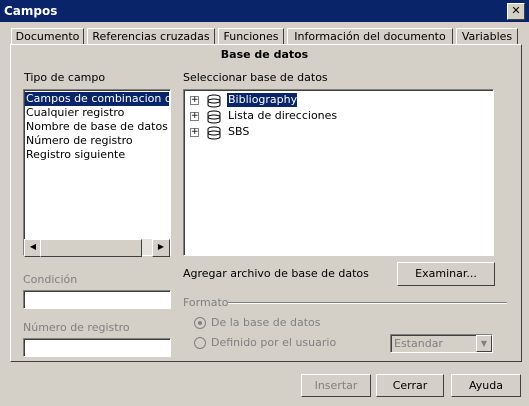  What do you see at coordinates (50, 279) in the screenshot?
I see `condition-label: Condición` at bounding box center [50, 279].